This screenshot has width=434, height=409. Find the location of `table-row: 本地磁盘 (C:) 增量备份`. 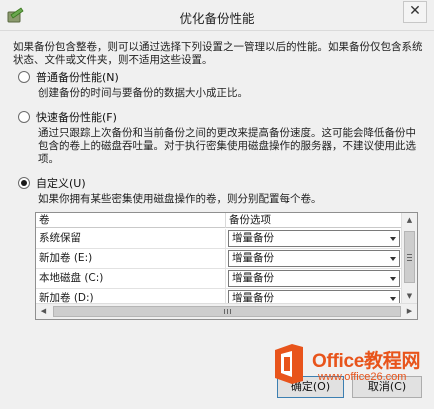

table-row: 本地磁盘 (C:) 增量备份 is located at coordinates (219, 279).